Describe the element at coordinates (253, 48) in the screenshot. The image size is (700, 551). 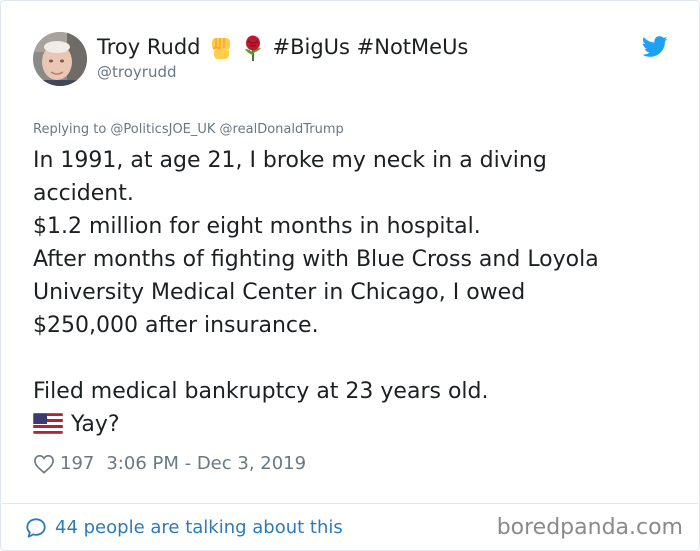
I see `rose-emoji` at that location.